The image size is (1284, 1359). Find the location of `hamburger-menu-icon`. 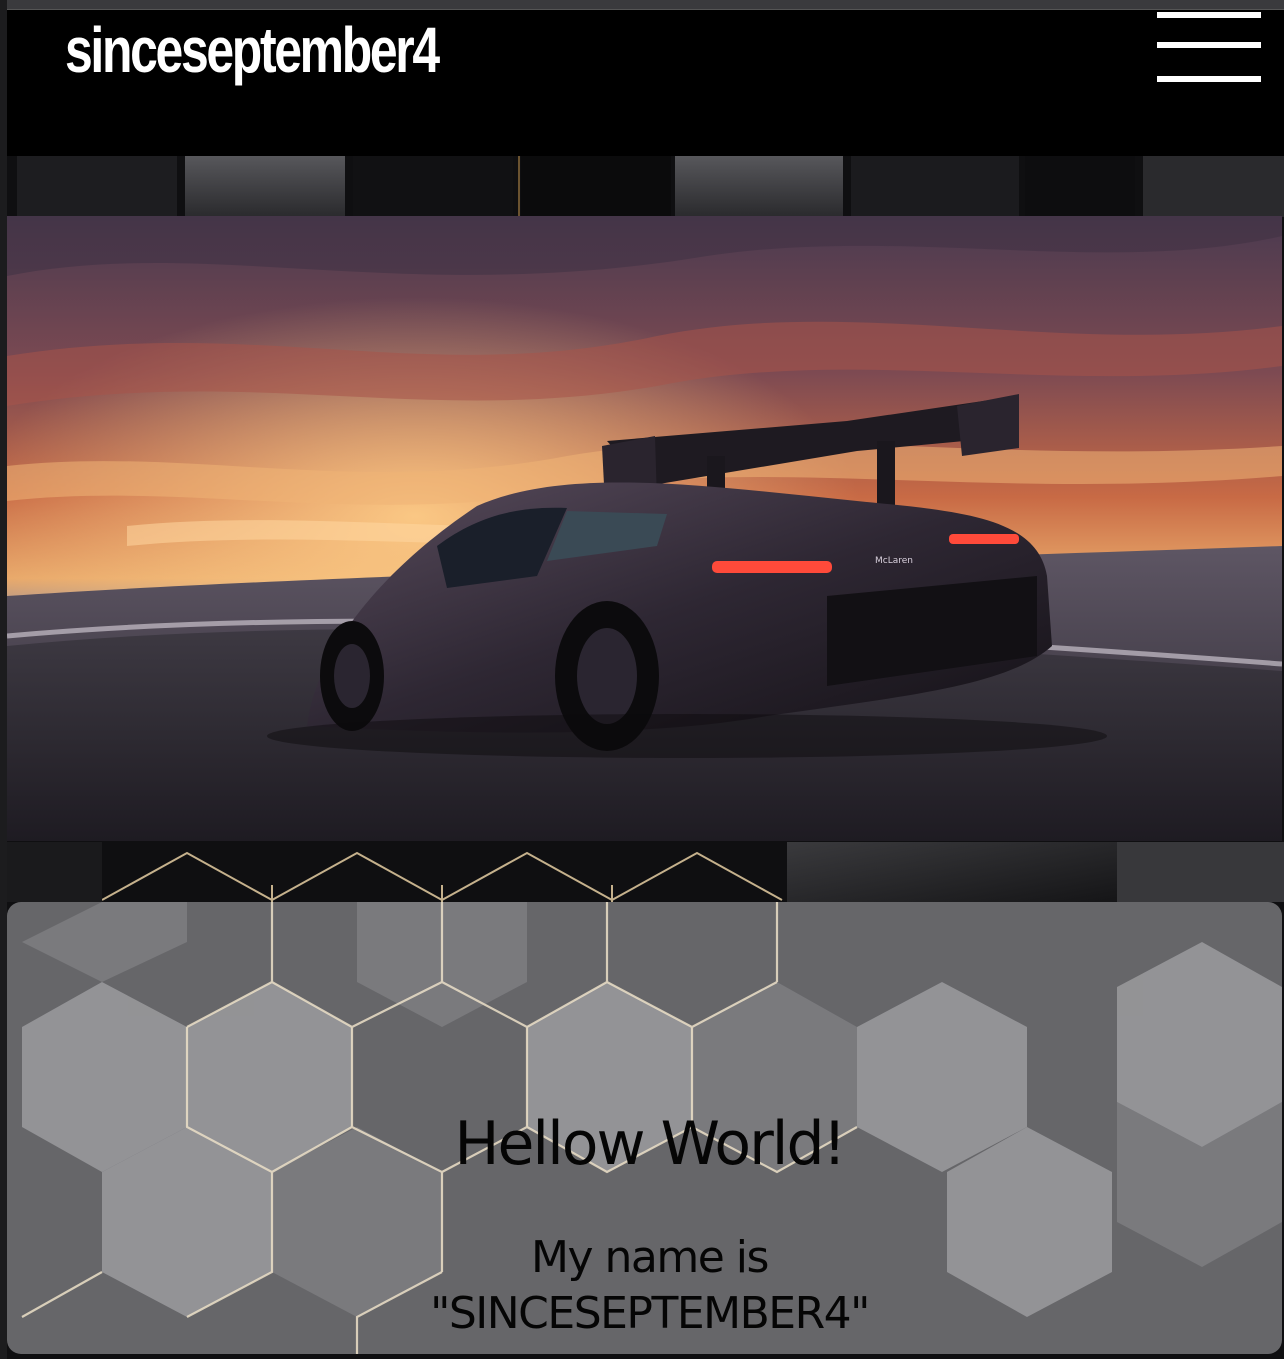

hamburger-menu-icon is located at coordinates (1209, 50).